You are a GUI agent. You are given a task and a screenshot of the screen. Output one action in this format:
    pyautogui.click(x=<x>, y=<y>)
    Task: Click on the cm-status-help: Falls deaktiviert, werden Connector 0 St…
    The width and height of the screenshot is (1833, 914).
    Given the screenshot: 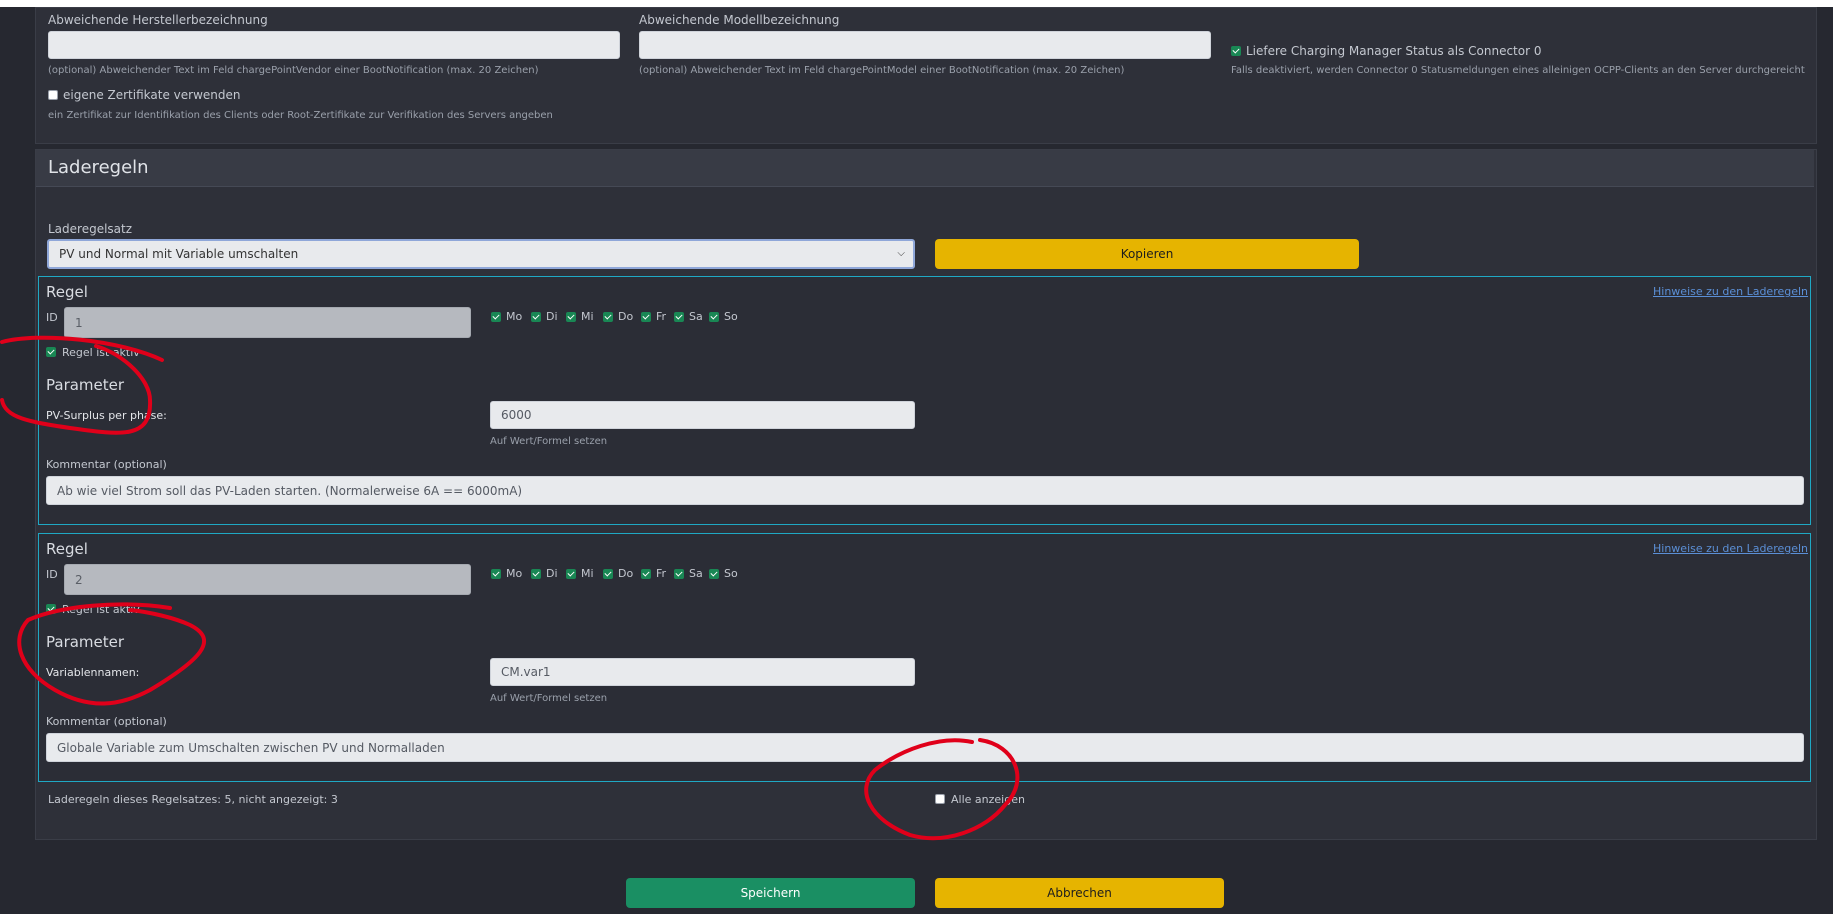 What is the action you would take?
    pyautogui.click(x=1518, y=70)
    